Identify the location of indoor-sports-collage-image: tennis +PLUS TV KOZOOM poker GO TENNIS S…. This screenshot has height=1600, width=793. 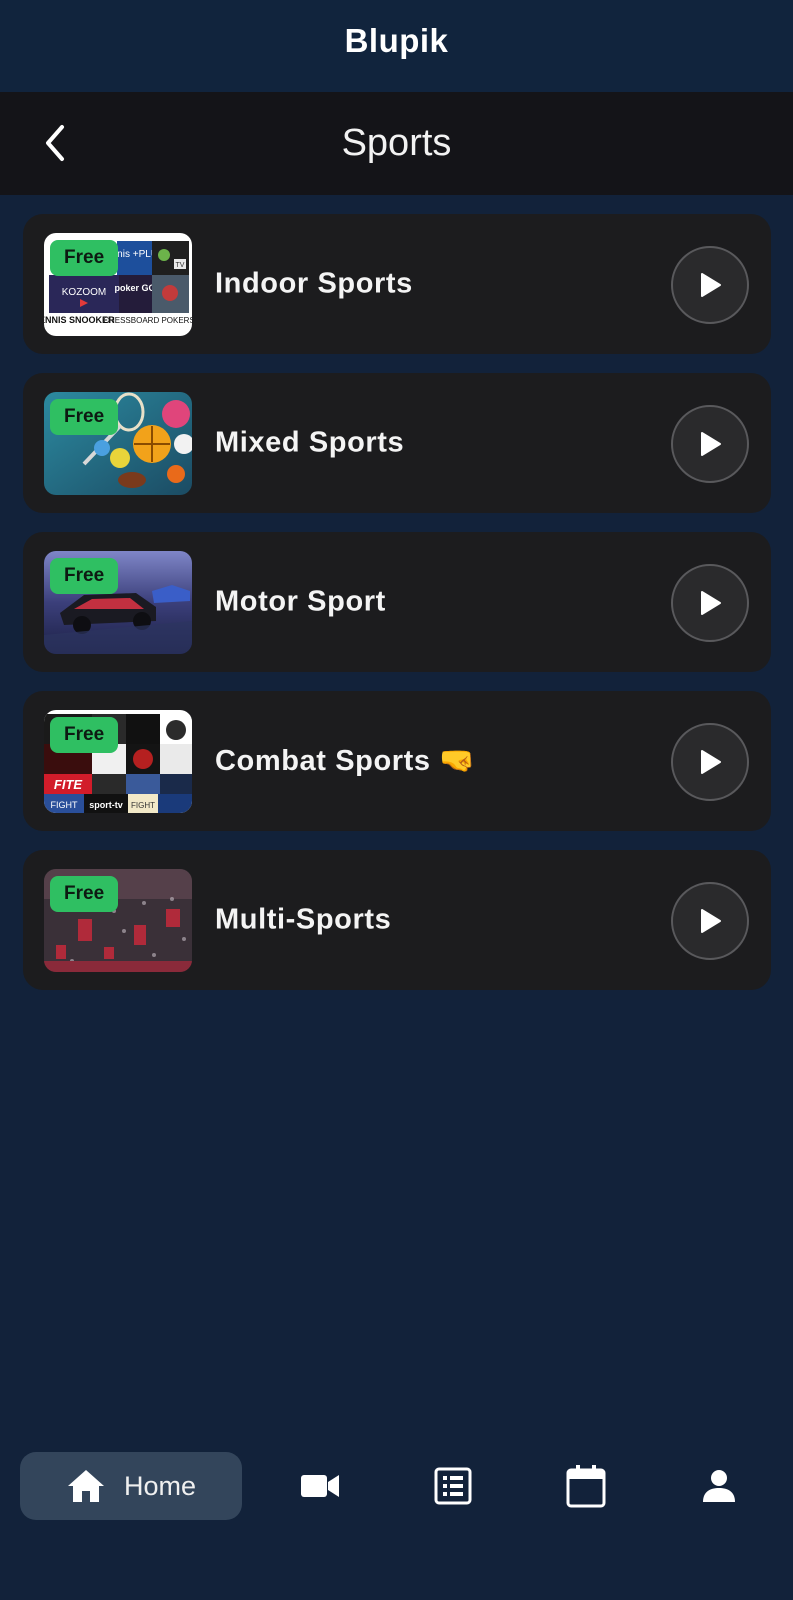
(118, 284).